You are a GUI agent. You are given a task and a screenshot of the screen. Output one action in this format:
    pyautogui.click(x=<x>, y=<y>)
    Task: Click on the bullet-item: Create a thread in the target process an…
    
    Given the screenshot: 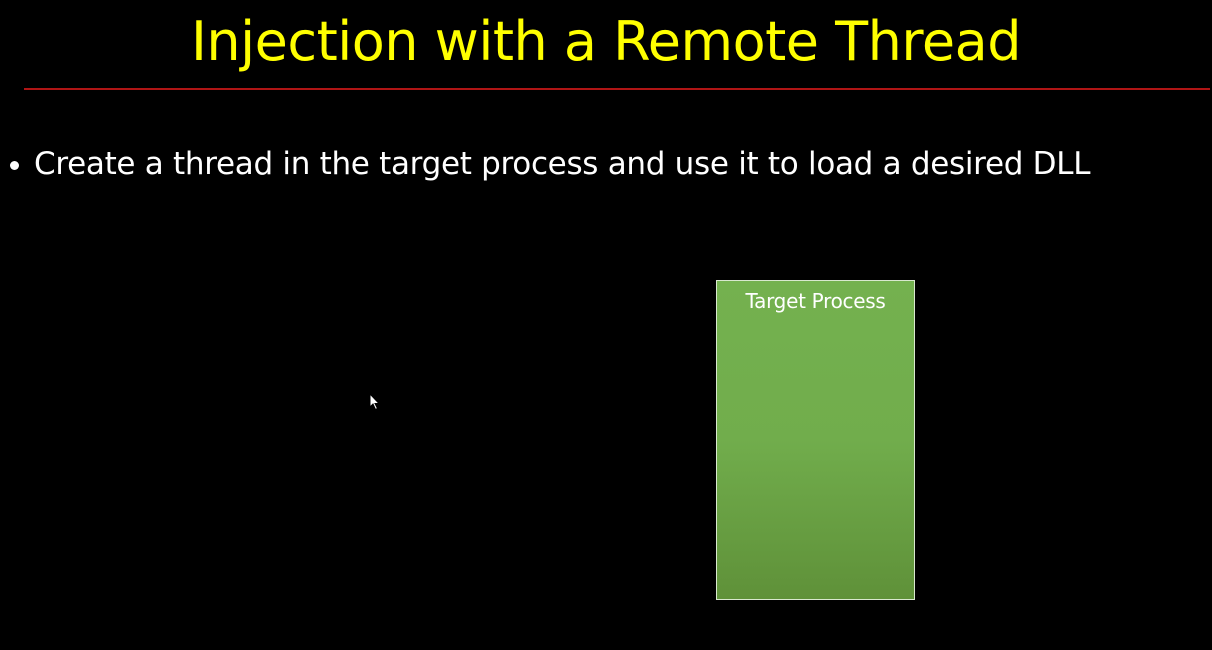 What is the action you would take?
    pyautogui.click(x=550, y=164)
    